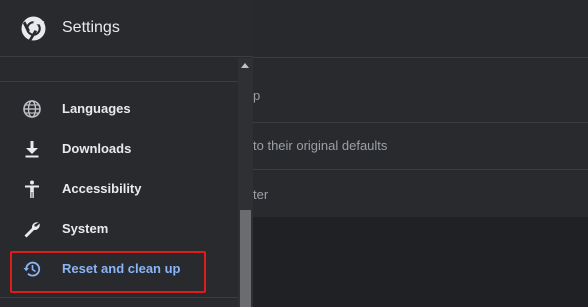 This screenshot has width=588, height=307. I want to click on sidebar-item-languages: Languages, so click(119, 109).